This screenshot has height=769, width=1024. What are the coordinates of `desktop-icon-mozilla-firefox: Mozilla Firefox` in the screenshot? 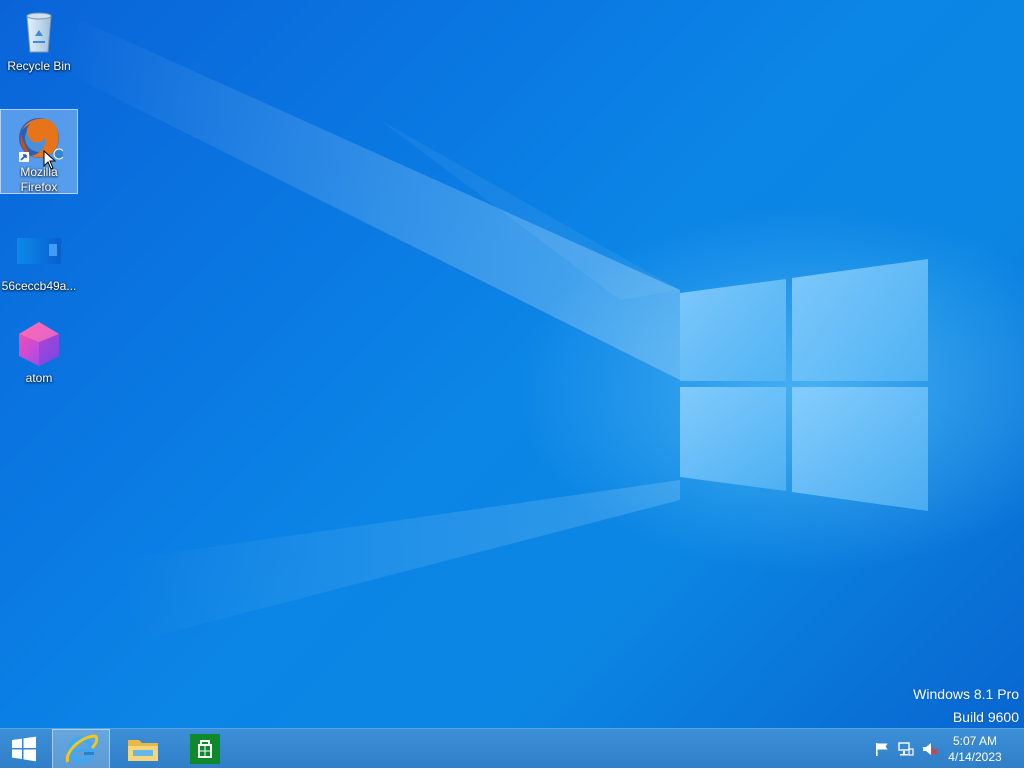 It's located at (39, 151).